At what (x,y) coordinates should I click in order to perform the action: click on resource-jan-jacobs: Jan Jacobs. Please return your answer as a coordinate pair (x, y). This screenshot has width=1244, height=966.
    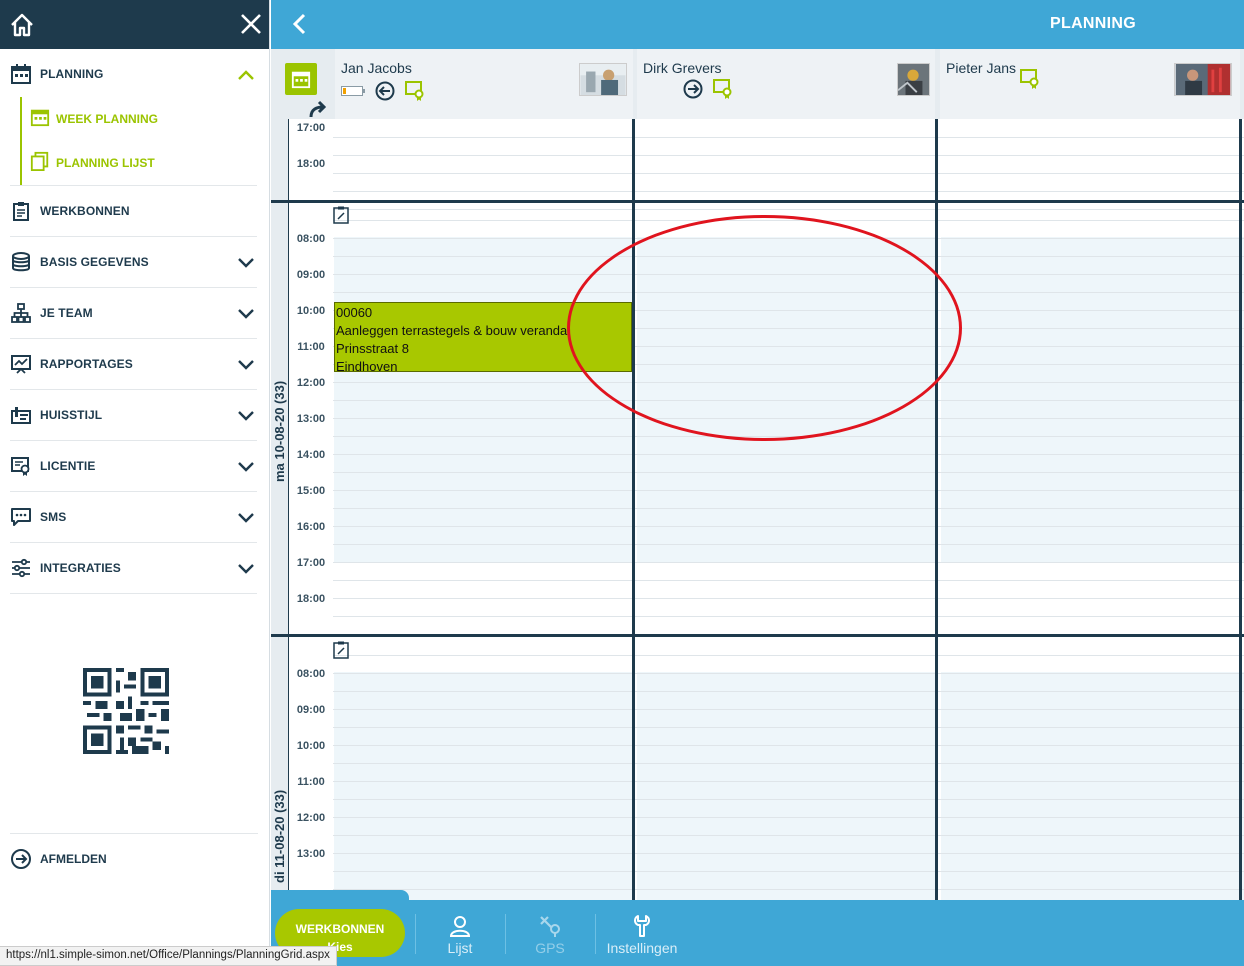
    Looking at the image, I should click on (484, 84).